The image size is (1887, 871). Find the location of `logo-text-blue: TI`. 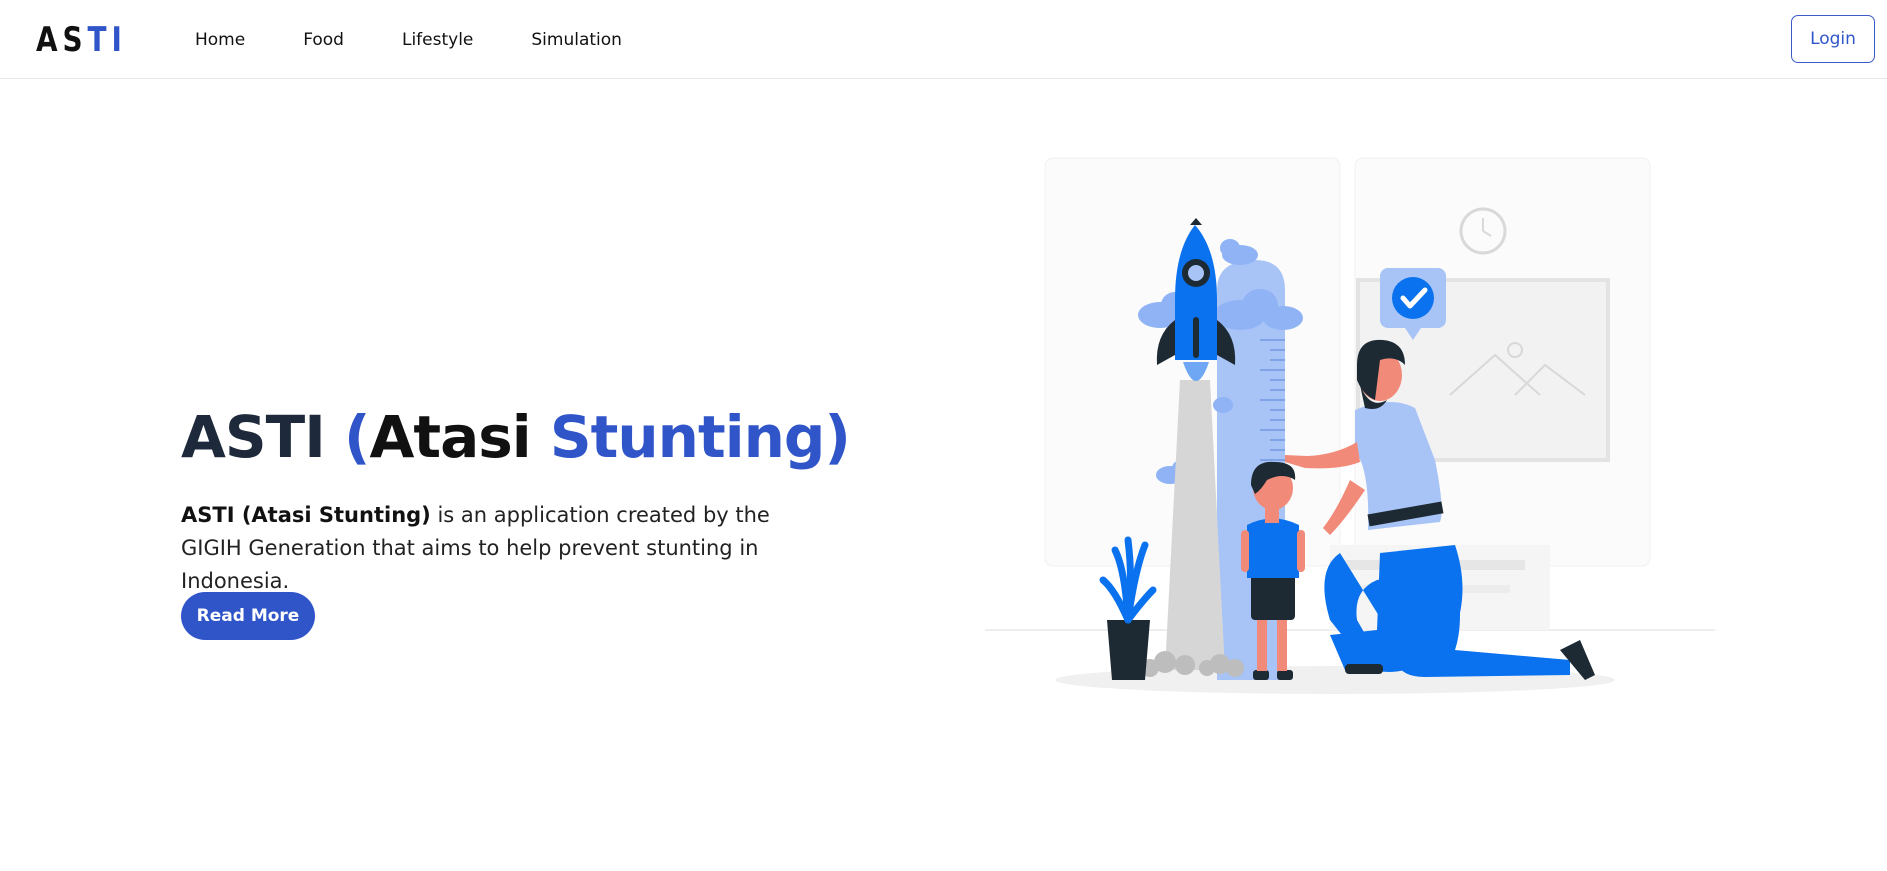

logo-text-blue: TI is located at coordinates (107, 40).